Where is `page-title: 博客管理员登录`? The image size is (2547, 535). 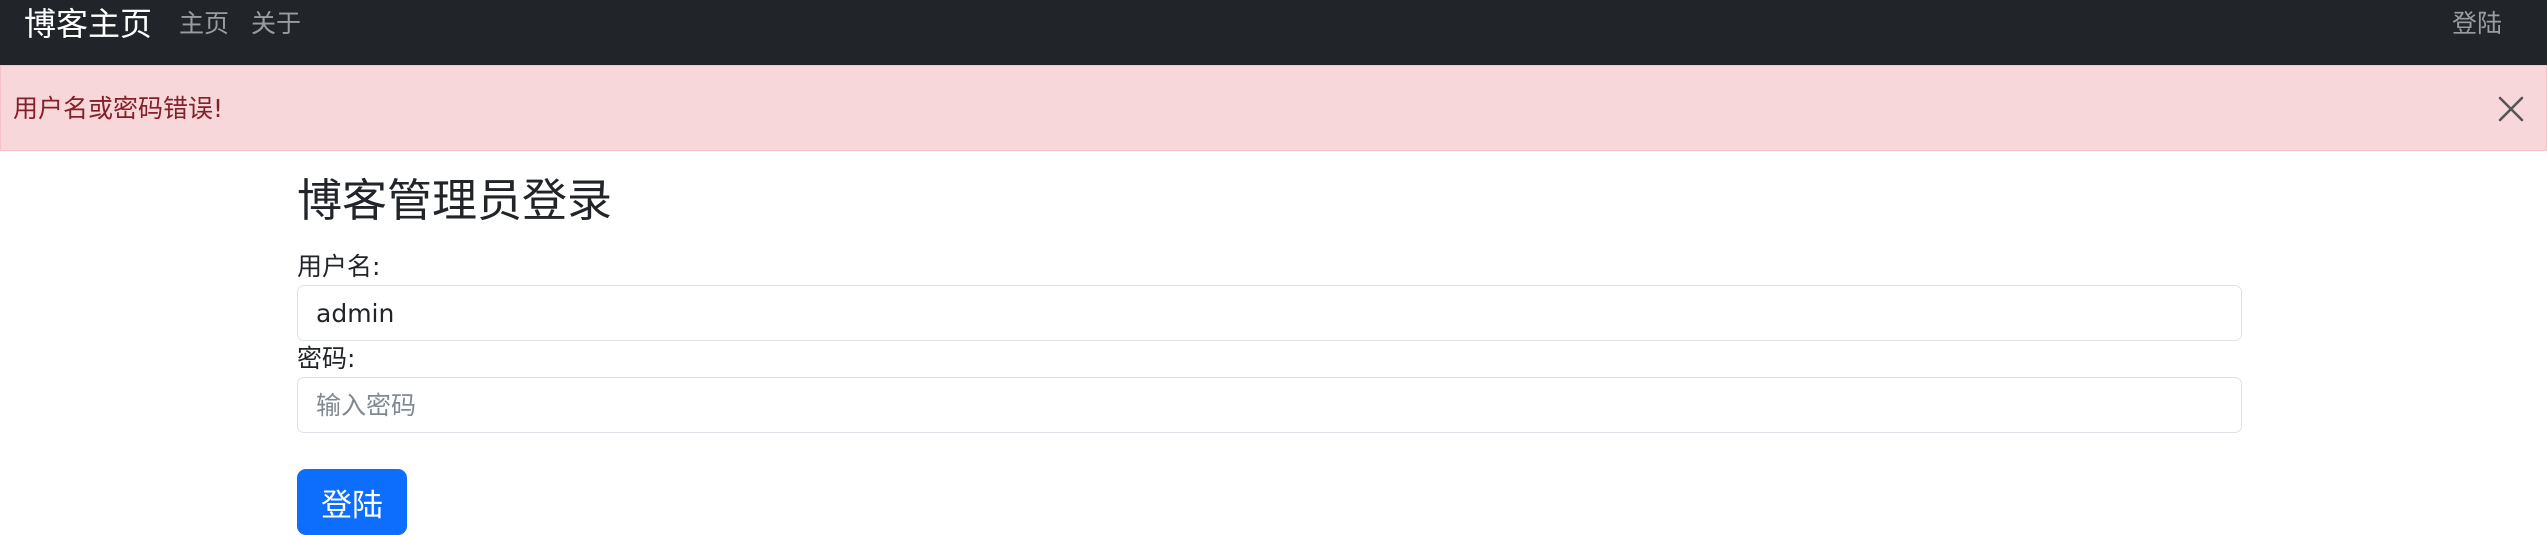 page-title: 博客管理员登录 is located at coordinates (455, 200).